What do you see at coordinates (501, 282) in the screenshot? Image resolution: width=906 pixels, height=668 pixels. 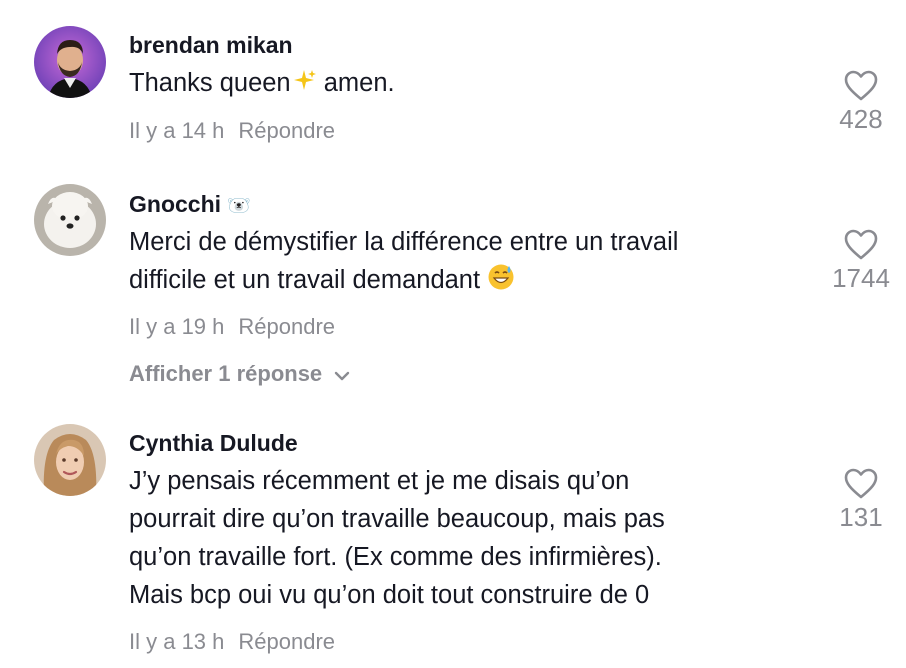 I see `grinning-sweat-emoji` at bounding box center [501, 282].